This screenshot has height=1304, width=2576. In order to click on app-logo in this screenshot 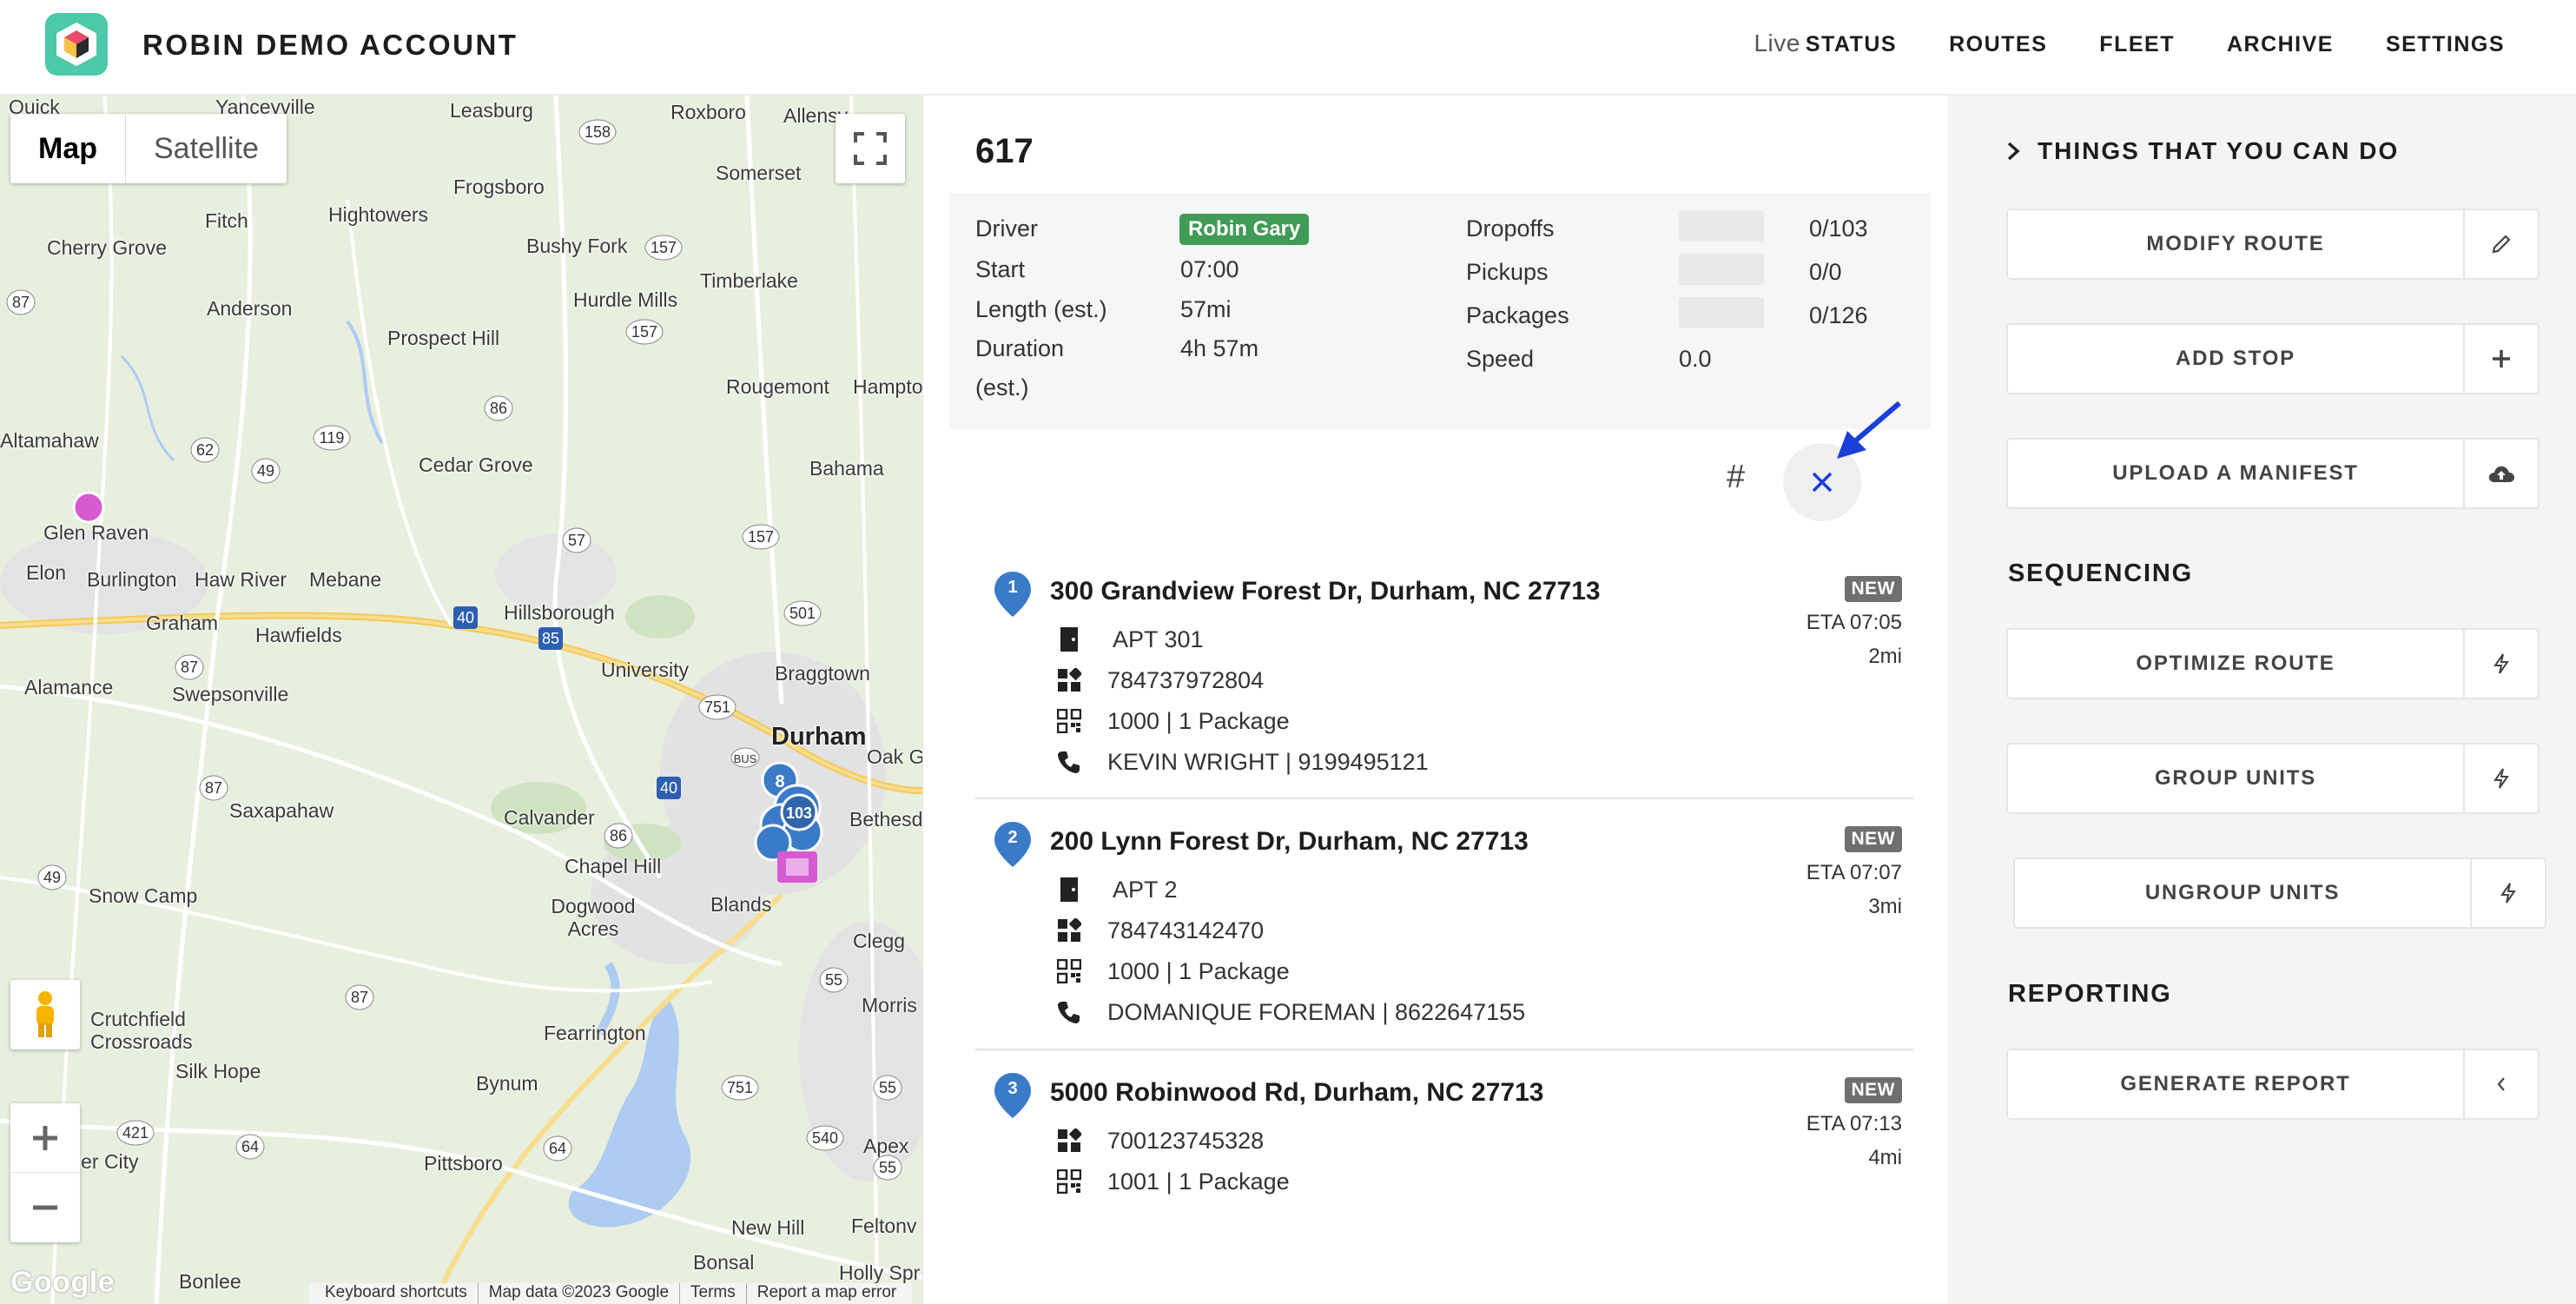, I will do `click(76, 44)`.